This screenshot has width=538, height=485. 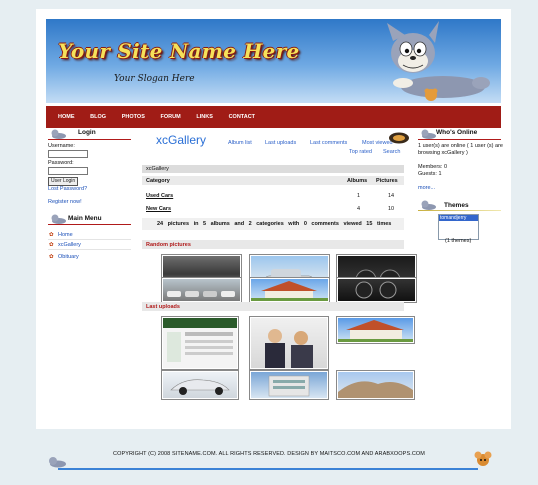 What do you see at coordinates (69, 245) in the screenshot?
I see `menu-item-xcgallery: xcGallery` at bounding box center [69, 245].